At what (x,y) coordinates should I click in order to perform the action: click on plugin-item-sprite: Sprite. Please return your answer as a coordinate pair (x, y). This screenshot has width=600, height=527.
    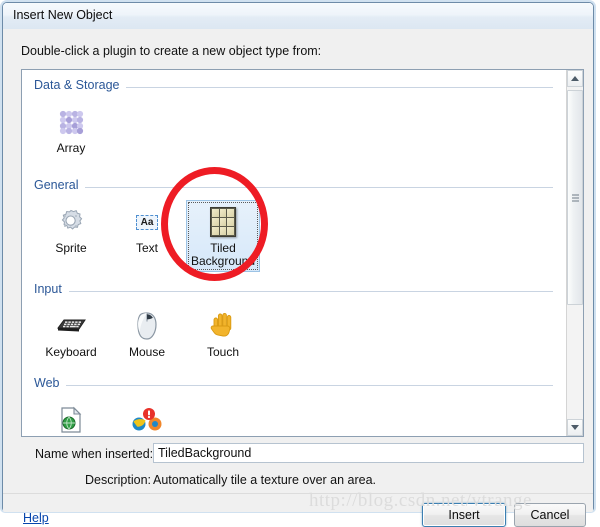
    Looking at the image, I should click on (71, 229).